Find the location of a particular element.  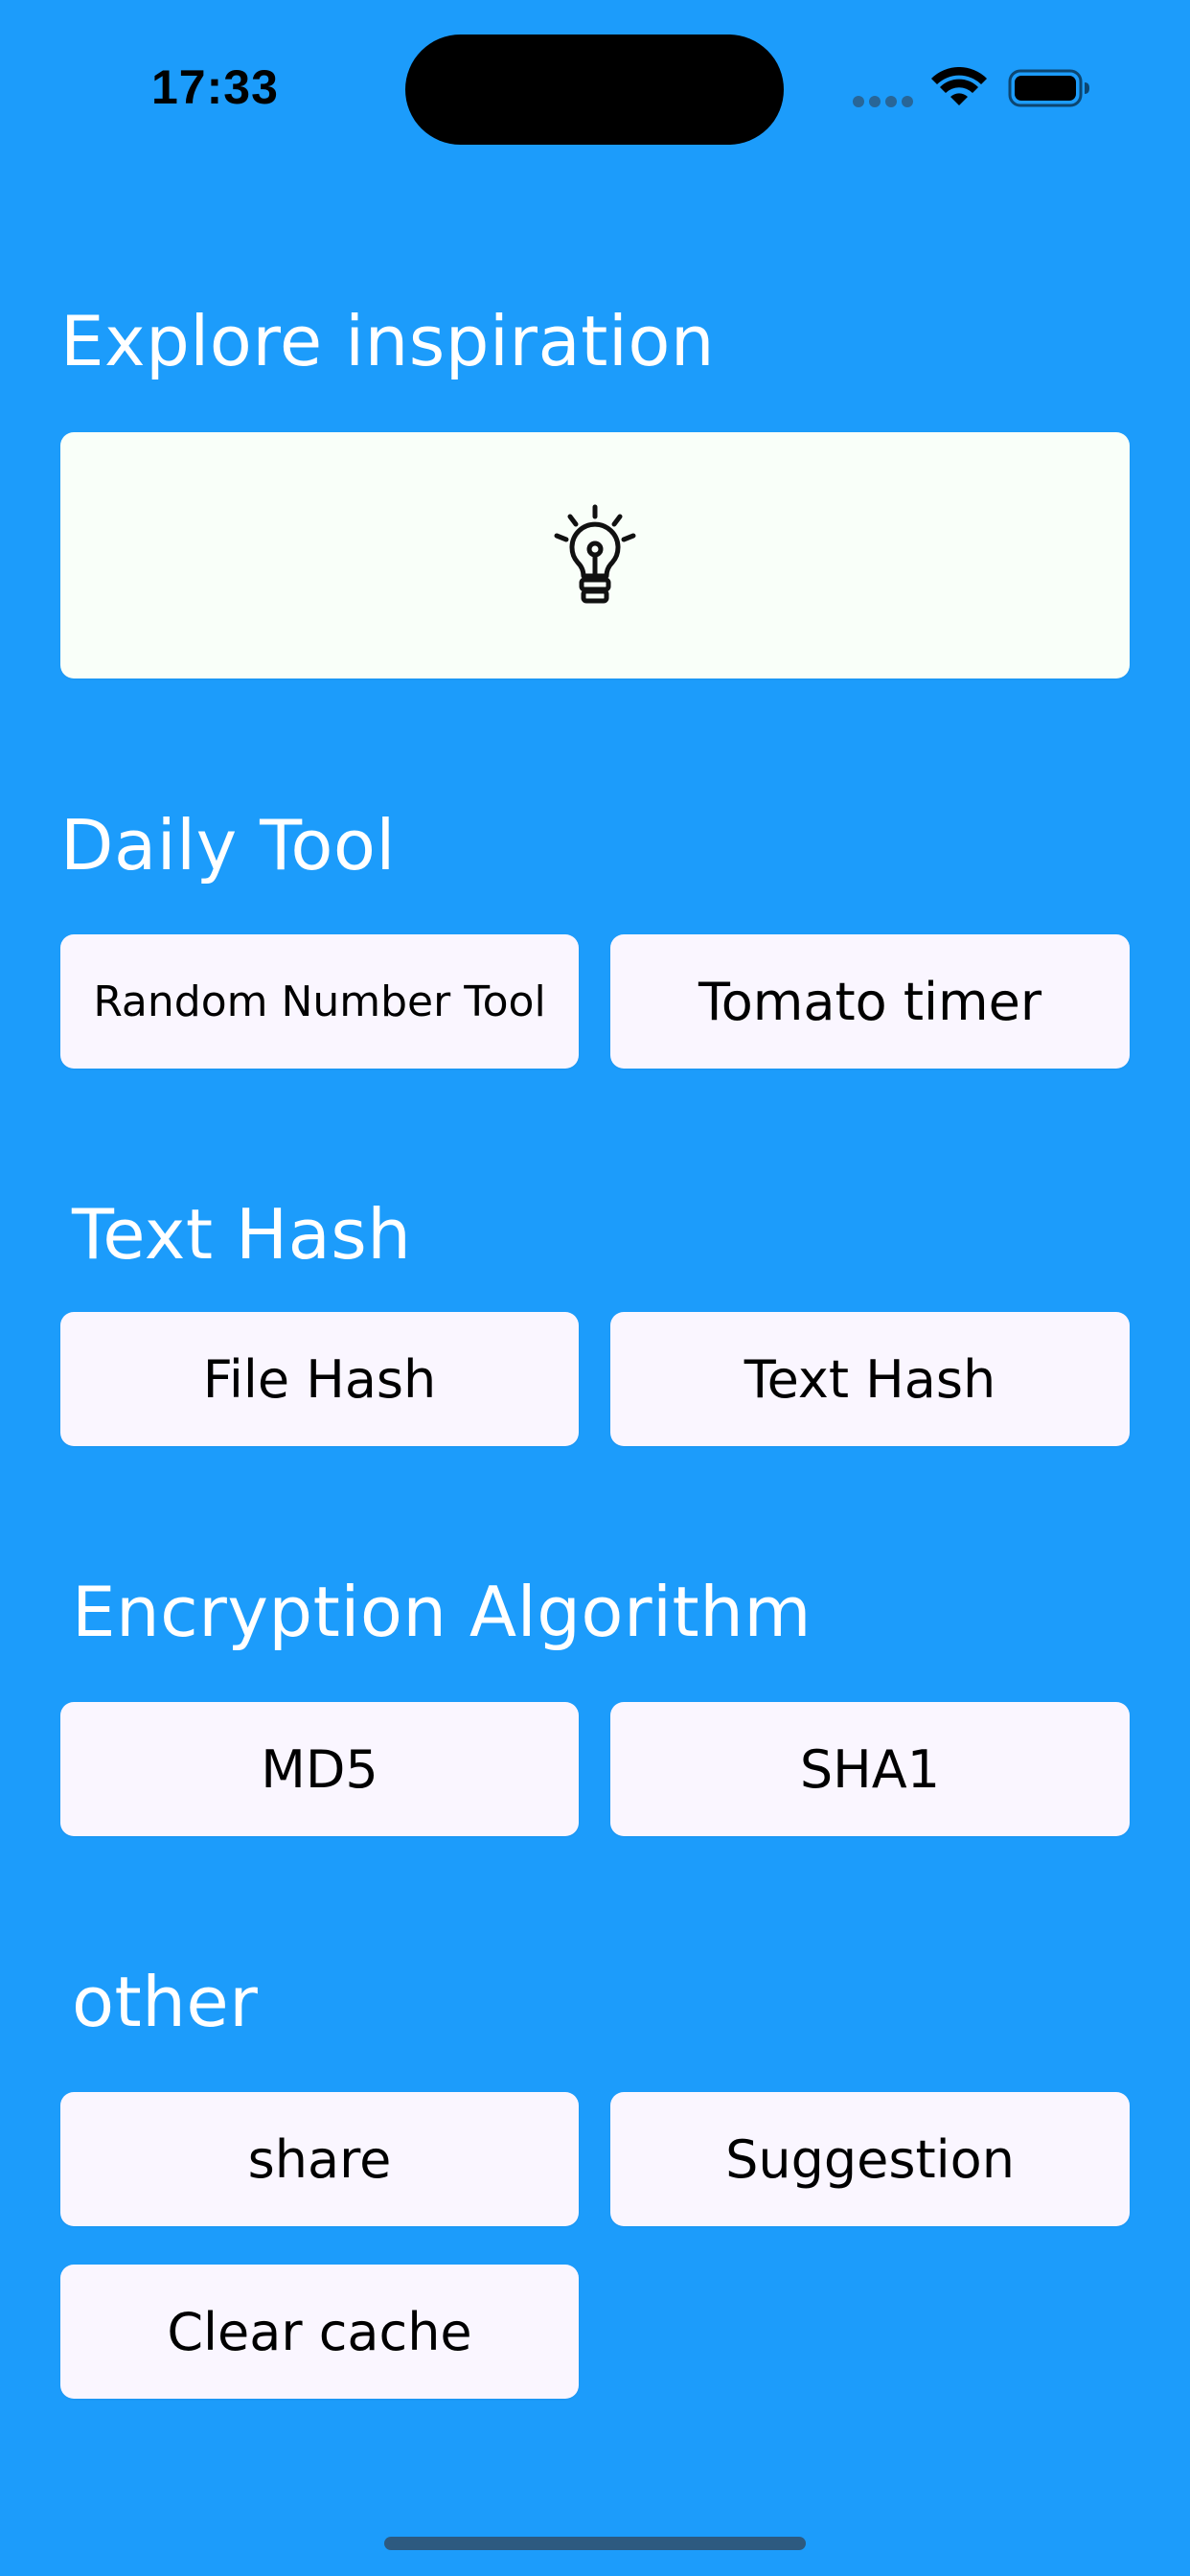

text-hash-button: Text Hash is located at coordinates (870, 1379).